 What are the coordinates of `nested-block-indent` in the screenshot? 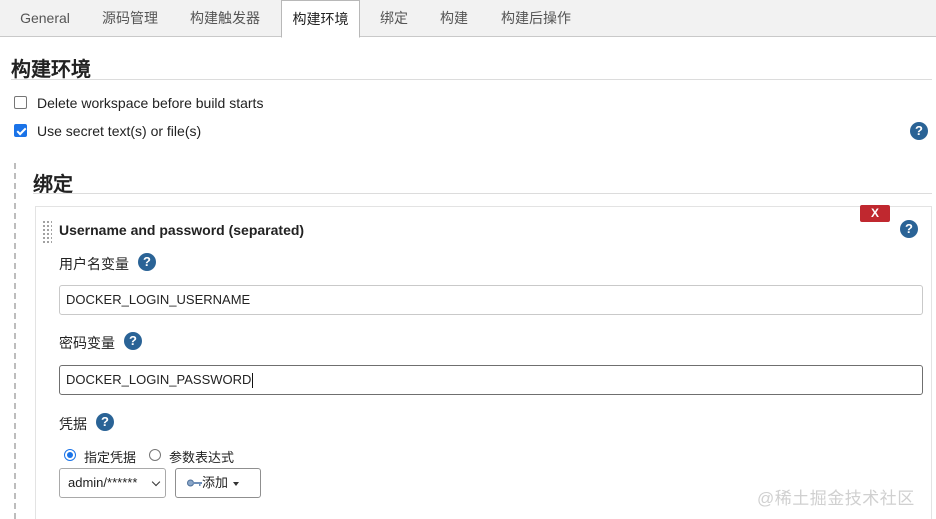 It's located at (15, 341).